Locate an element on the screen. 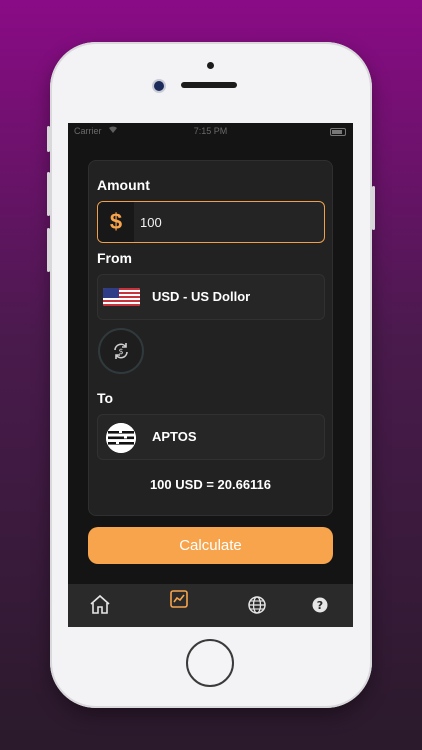  amount-label: Amount is located at coordinates (123, 185).